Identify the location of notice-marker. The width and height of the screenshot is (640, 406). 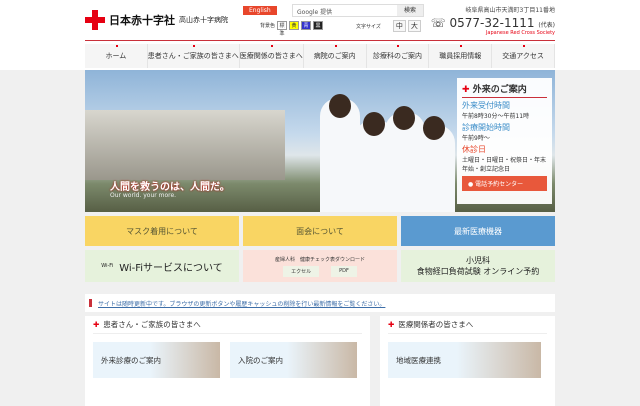
(90, 303).